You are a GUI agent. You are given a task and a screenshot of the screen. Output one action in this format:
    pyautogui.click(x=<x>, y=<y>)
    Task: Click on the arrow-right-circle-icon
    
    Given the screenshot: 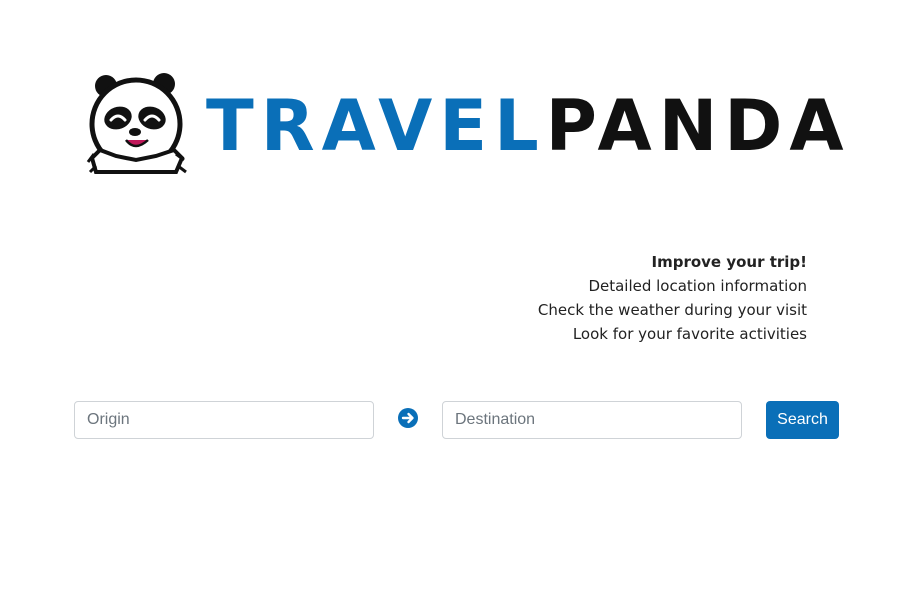 What is the action you would take?
    pyautogui.click(x=408, y=418)
    